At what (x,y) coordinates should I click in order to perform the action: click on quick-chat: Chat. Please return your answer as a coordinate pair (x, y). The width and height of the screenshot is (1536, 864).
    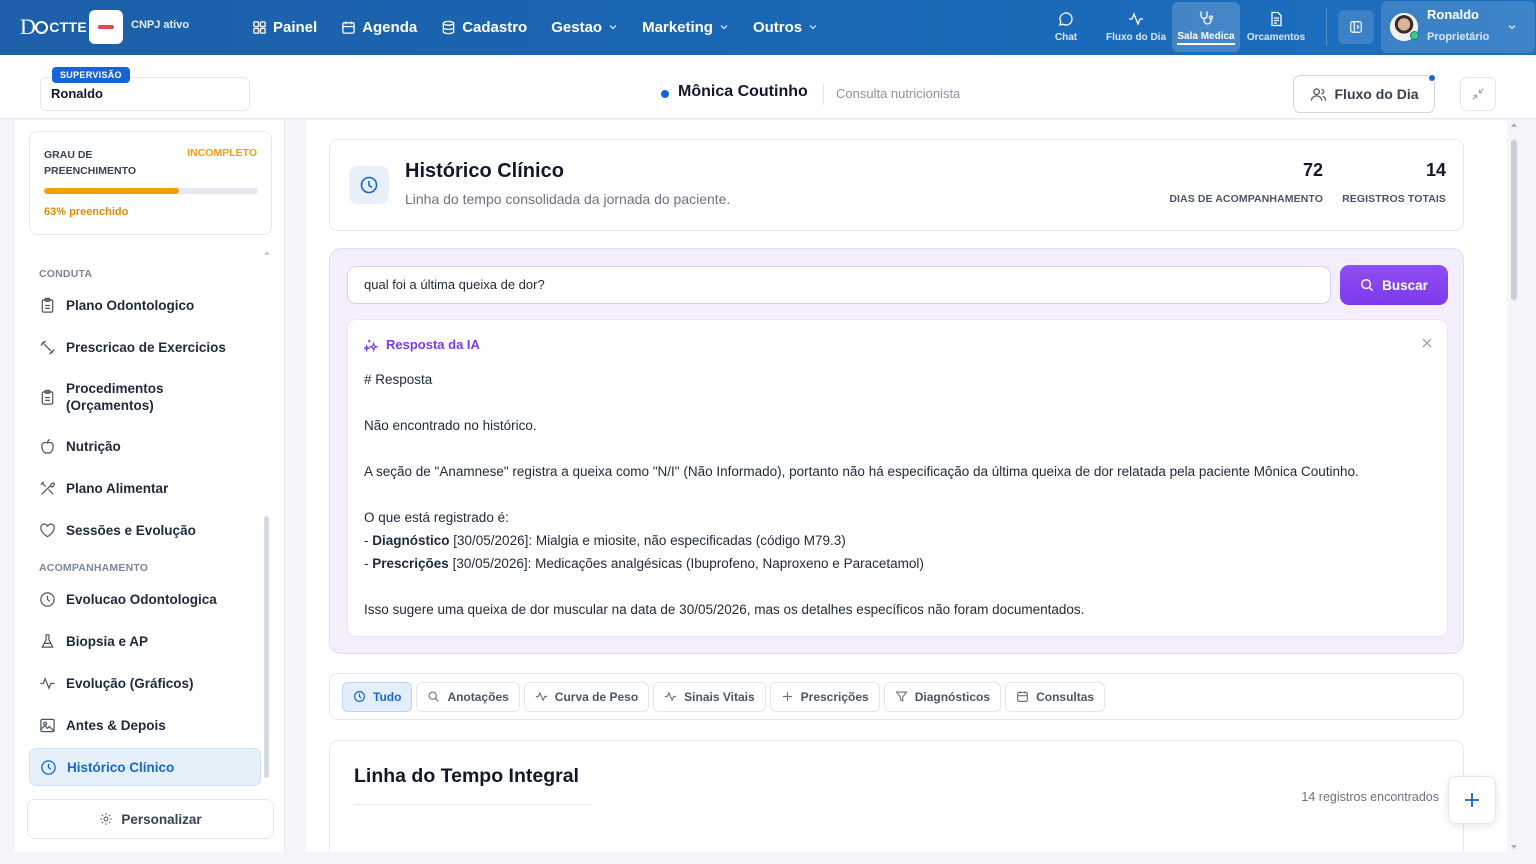
    Looking at the image, I should click on (1066, 27).